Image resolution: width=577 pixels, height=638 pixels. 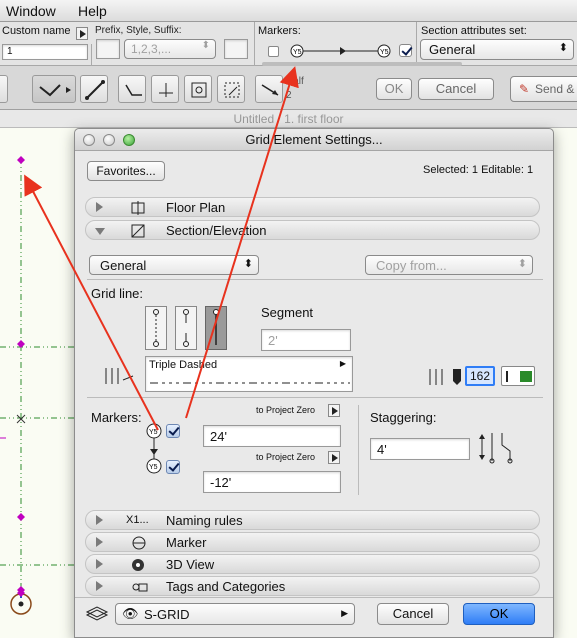 I want to click on line-tool-button, so click(x=94, y=89).